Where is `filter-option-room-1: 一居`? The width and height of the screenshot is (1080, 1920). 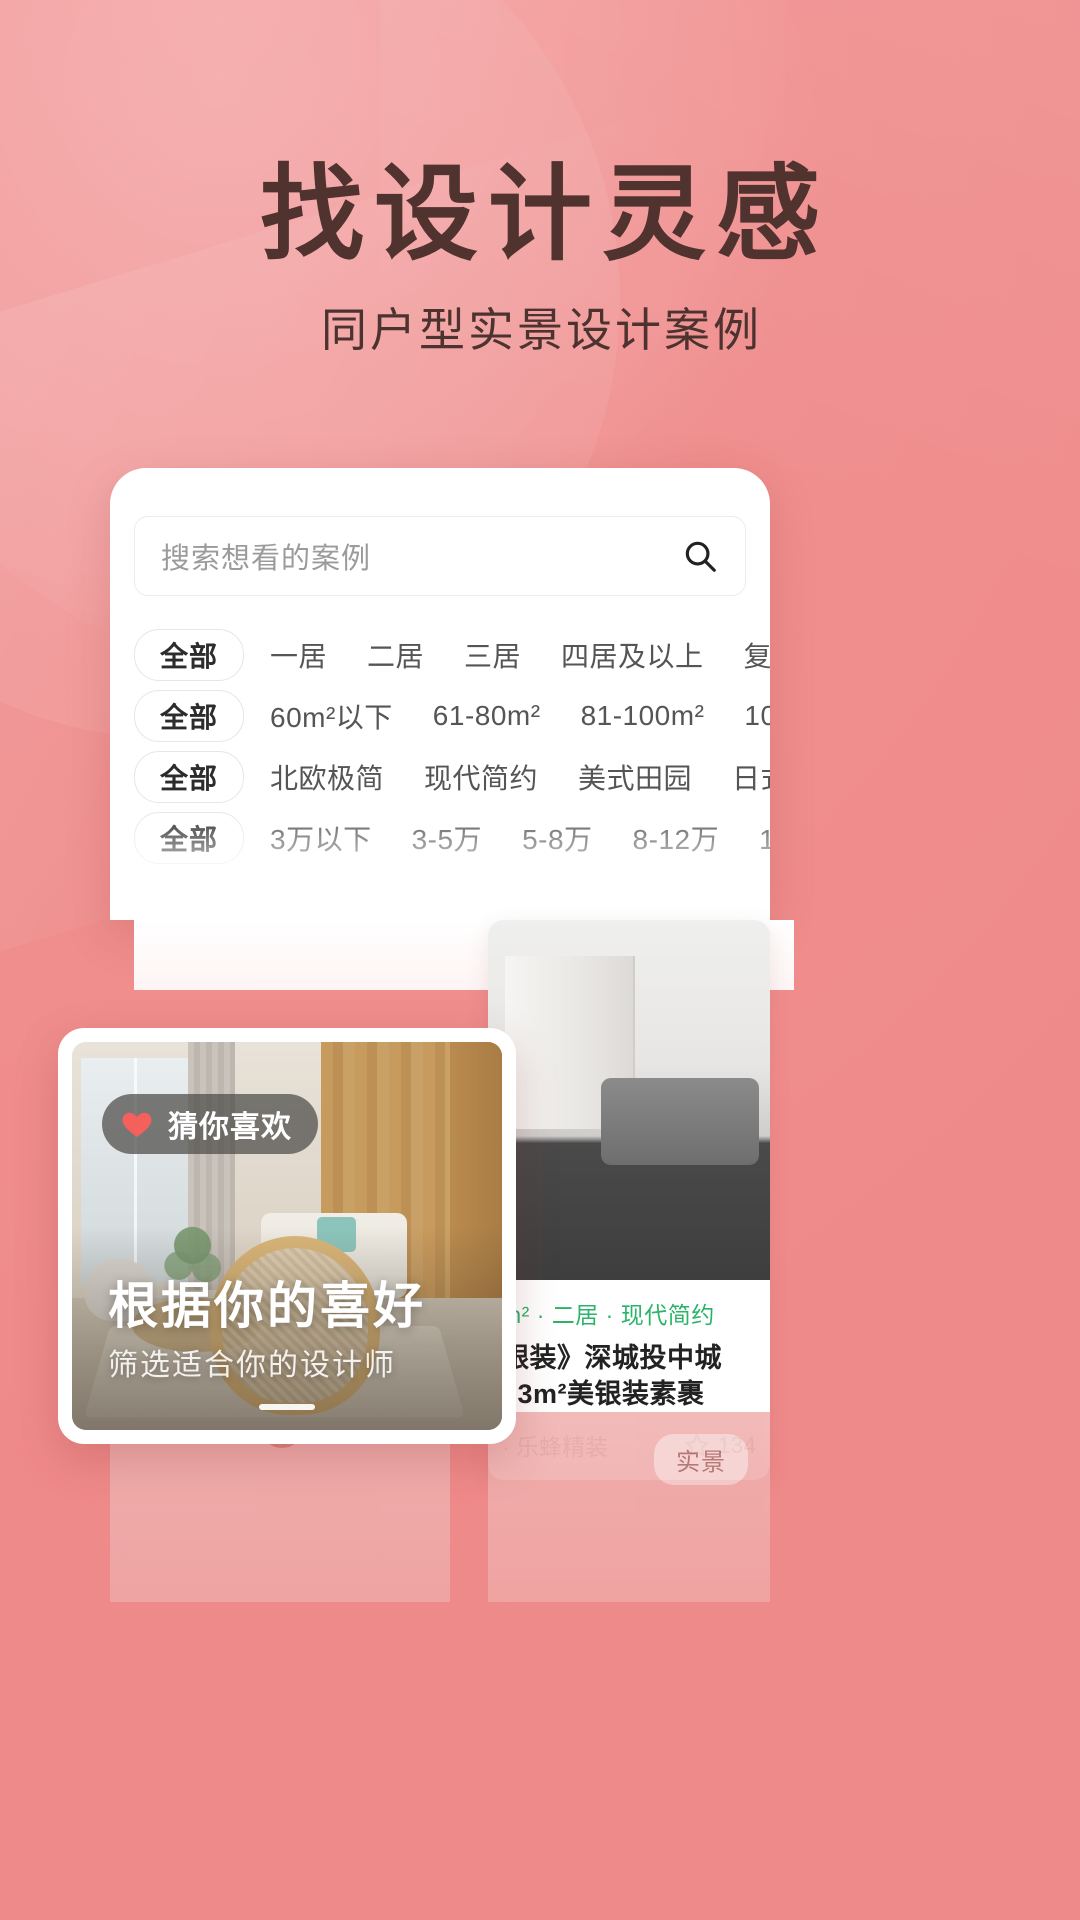
filter-option-room-1: 一居 is located at coordinates (298, 655).